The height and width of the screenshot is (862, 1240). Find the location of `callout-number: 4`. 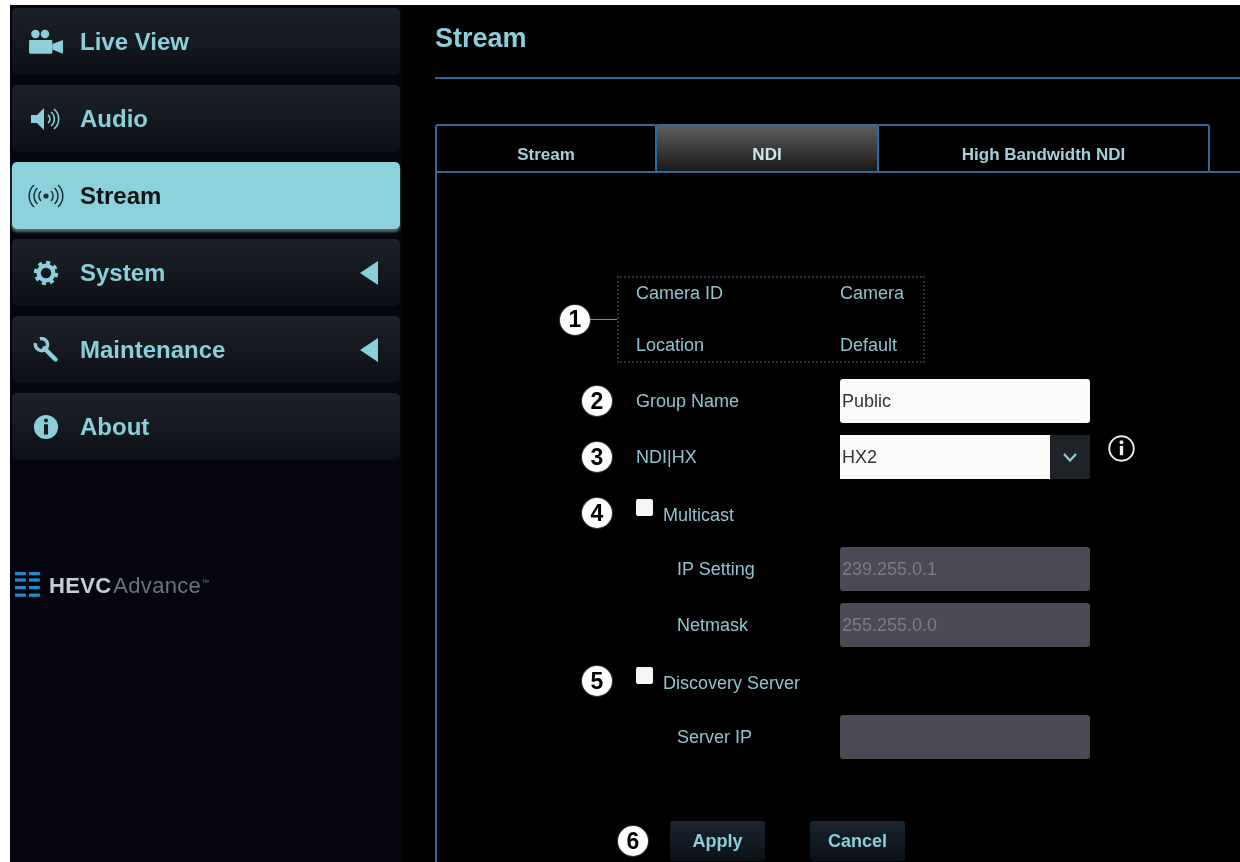

callout-number: 4 is located at coordinates (597, 513).